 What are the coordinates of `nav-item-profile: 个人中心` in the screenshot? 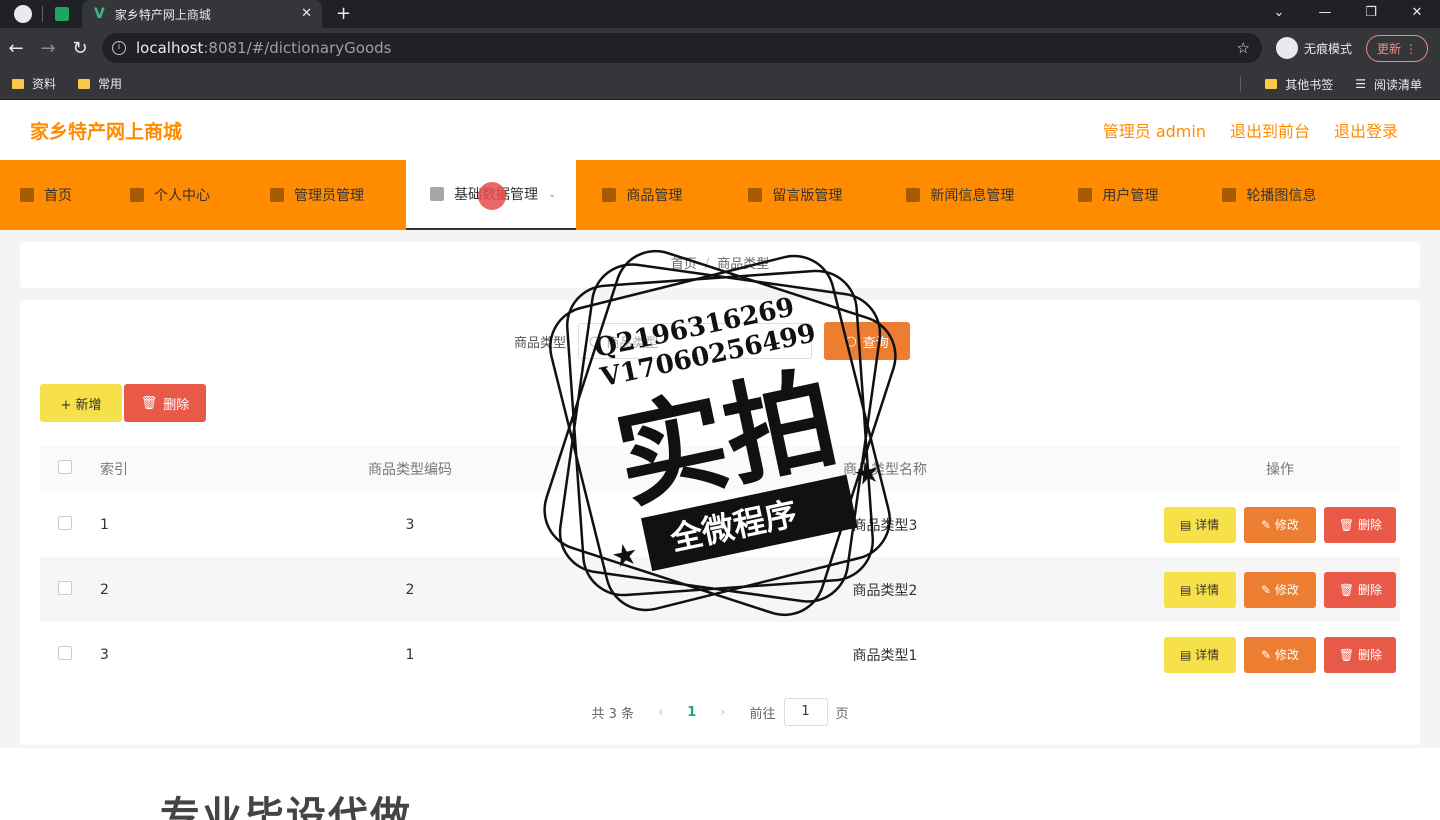 It's located at (161, 195).